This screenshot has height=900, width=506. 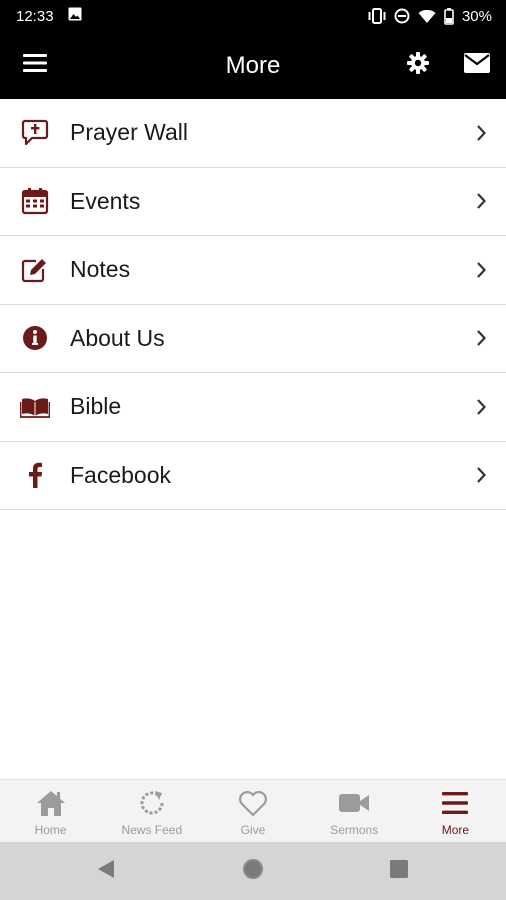 What do you see at coordinates (51, 803) in the screenshot?
I see `home-icon` at bounding box center [51, 803].